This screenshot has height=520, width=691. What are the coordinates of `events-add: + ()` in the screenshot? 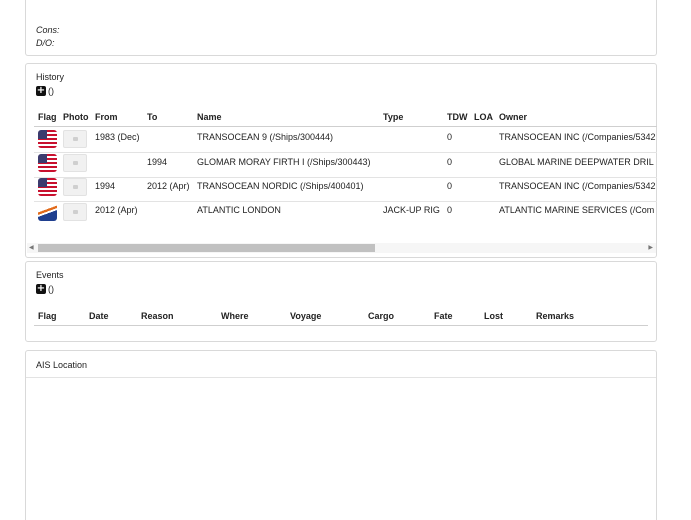 It's located at (45, 288).